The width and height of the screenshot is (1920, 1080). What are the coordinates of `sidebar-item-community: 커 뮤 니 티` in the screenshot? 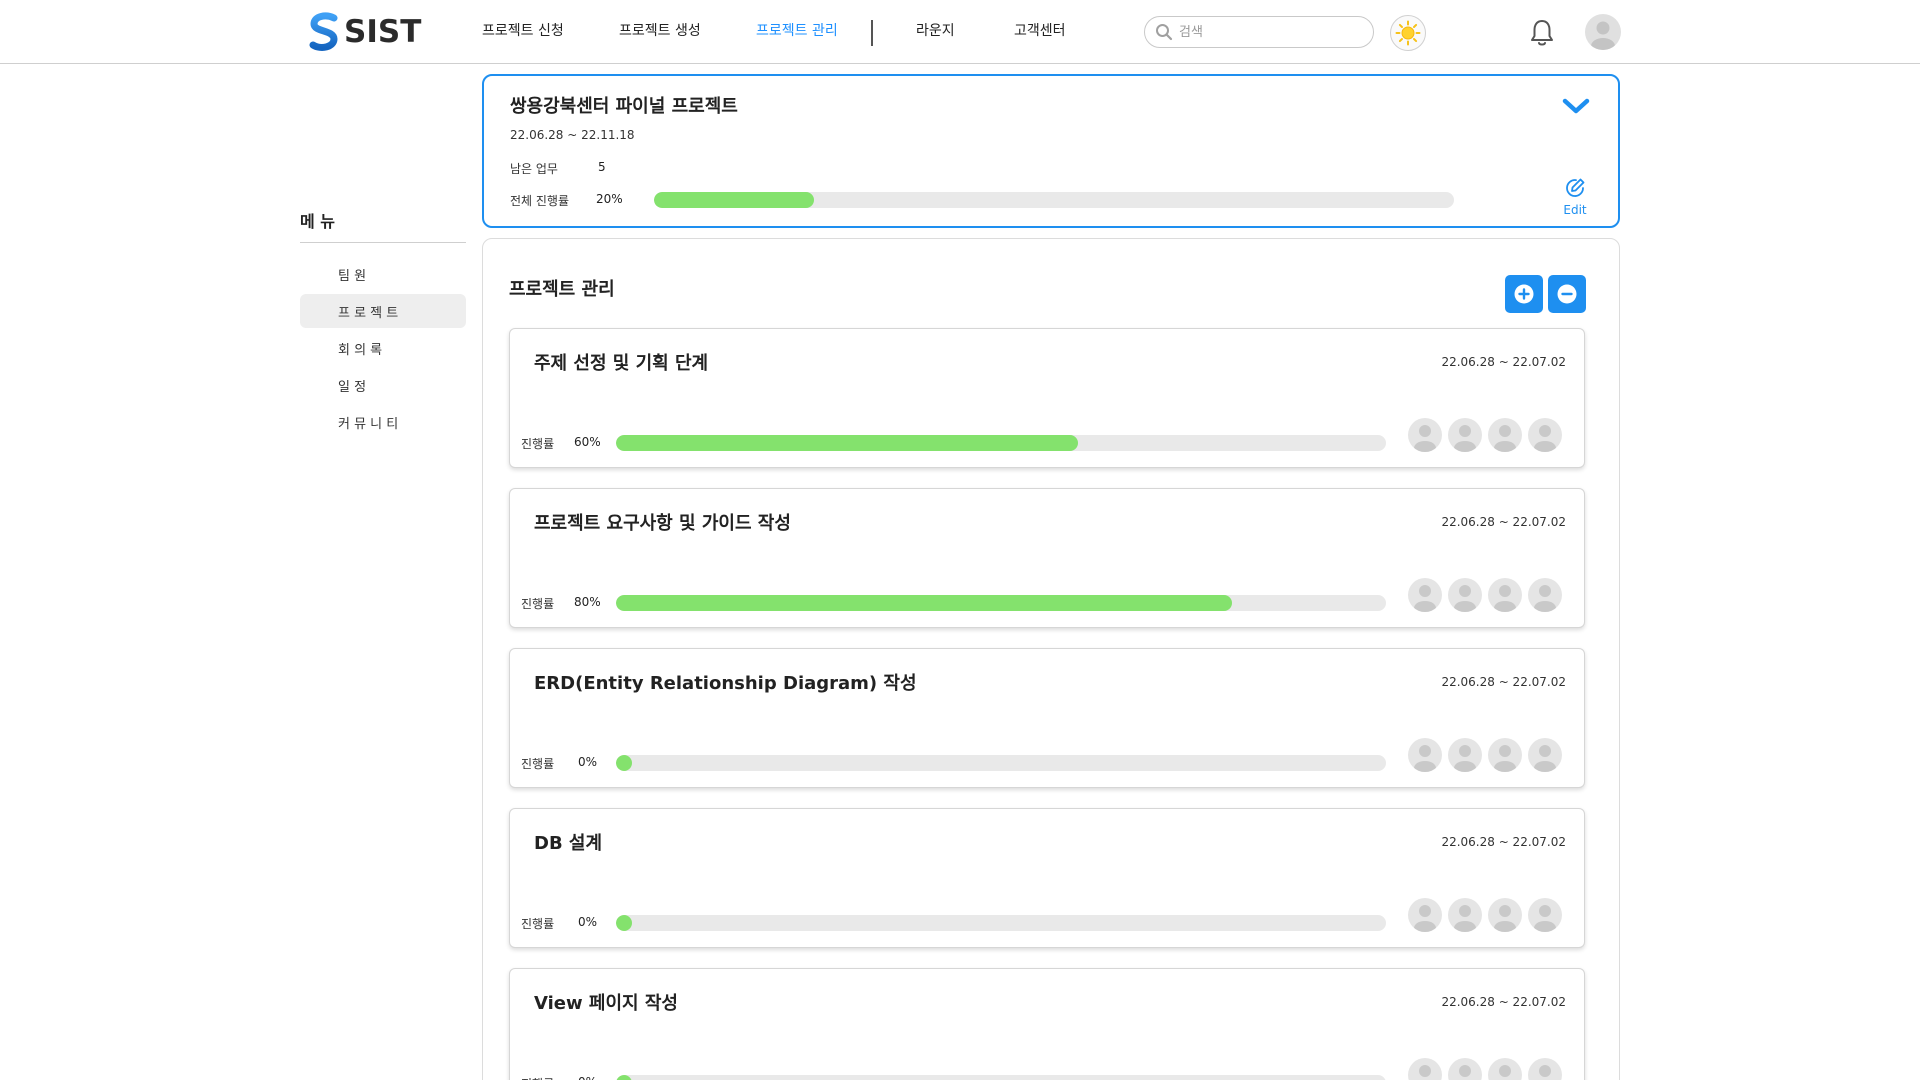 It's located at (383, 422).